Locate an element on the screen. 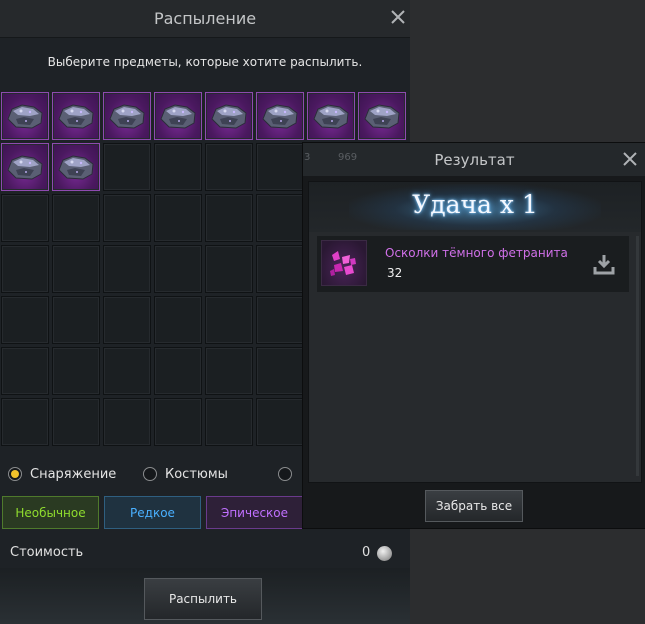 The width and height of the screenshot is (645, 624). window-titlebar: Распыление is located at coordinates (205, 19).